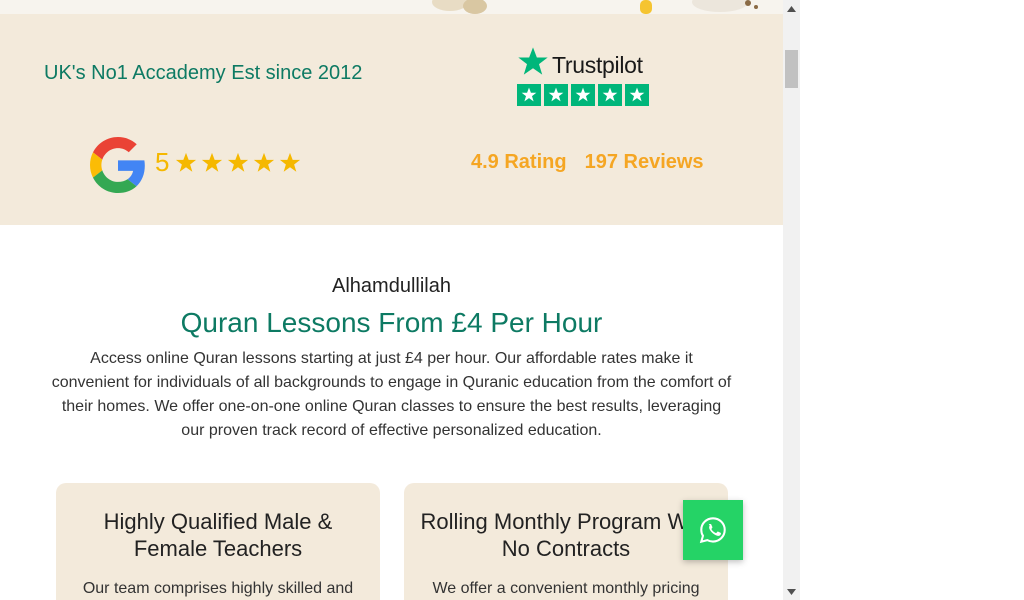 This screenshot has width=1024, height=600. I want to click on feature-card-text: We offer a convenient monthly pricing, so click(566, 588).